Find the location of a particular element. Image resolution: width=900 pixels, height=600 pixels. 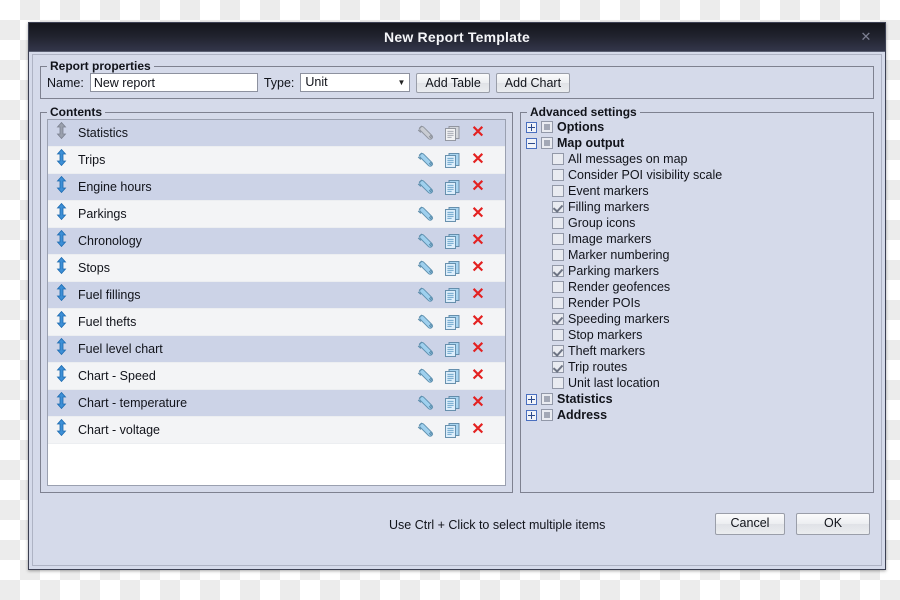

tree-group-statistics: Statistics is located at coordinates (697, 399).